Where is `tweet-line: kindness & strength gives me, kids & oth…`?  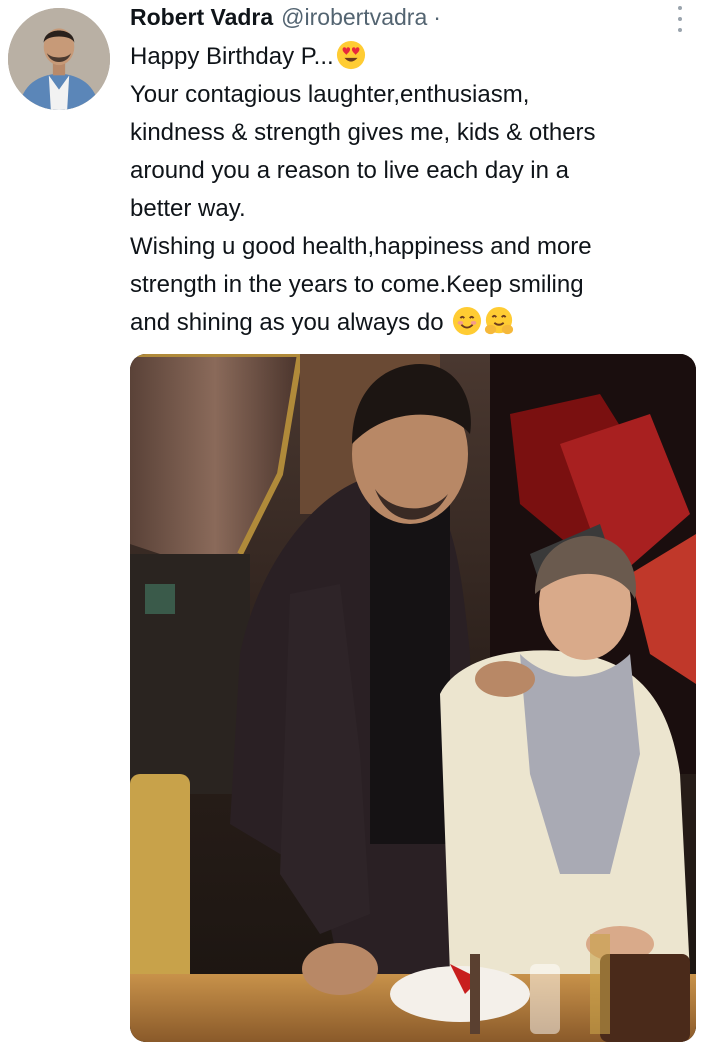 tweet-line: kindness & strength gives me, kids & oth… is located at coordinates (363, 132).